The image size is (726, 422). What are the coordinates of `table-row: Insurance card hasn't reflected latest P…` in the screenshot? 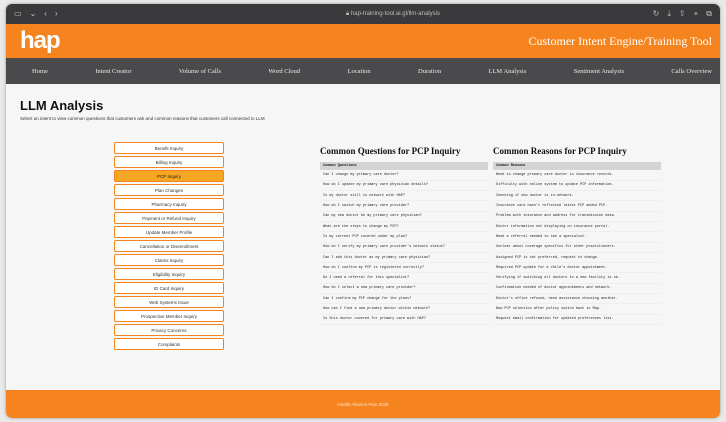 It's located at (577, 206).